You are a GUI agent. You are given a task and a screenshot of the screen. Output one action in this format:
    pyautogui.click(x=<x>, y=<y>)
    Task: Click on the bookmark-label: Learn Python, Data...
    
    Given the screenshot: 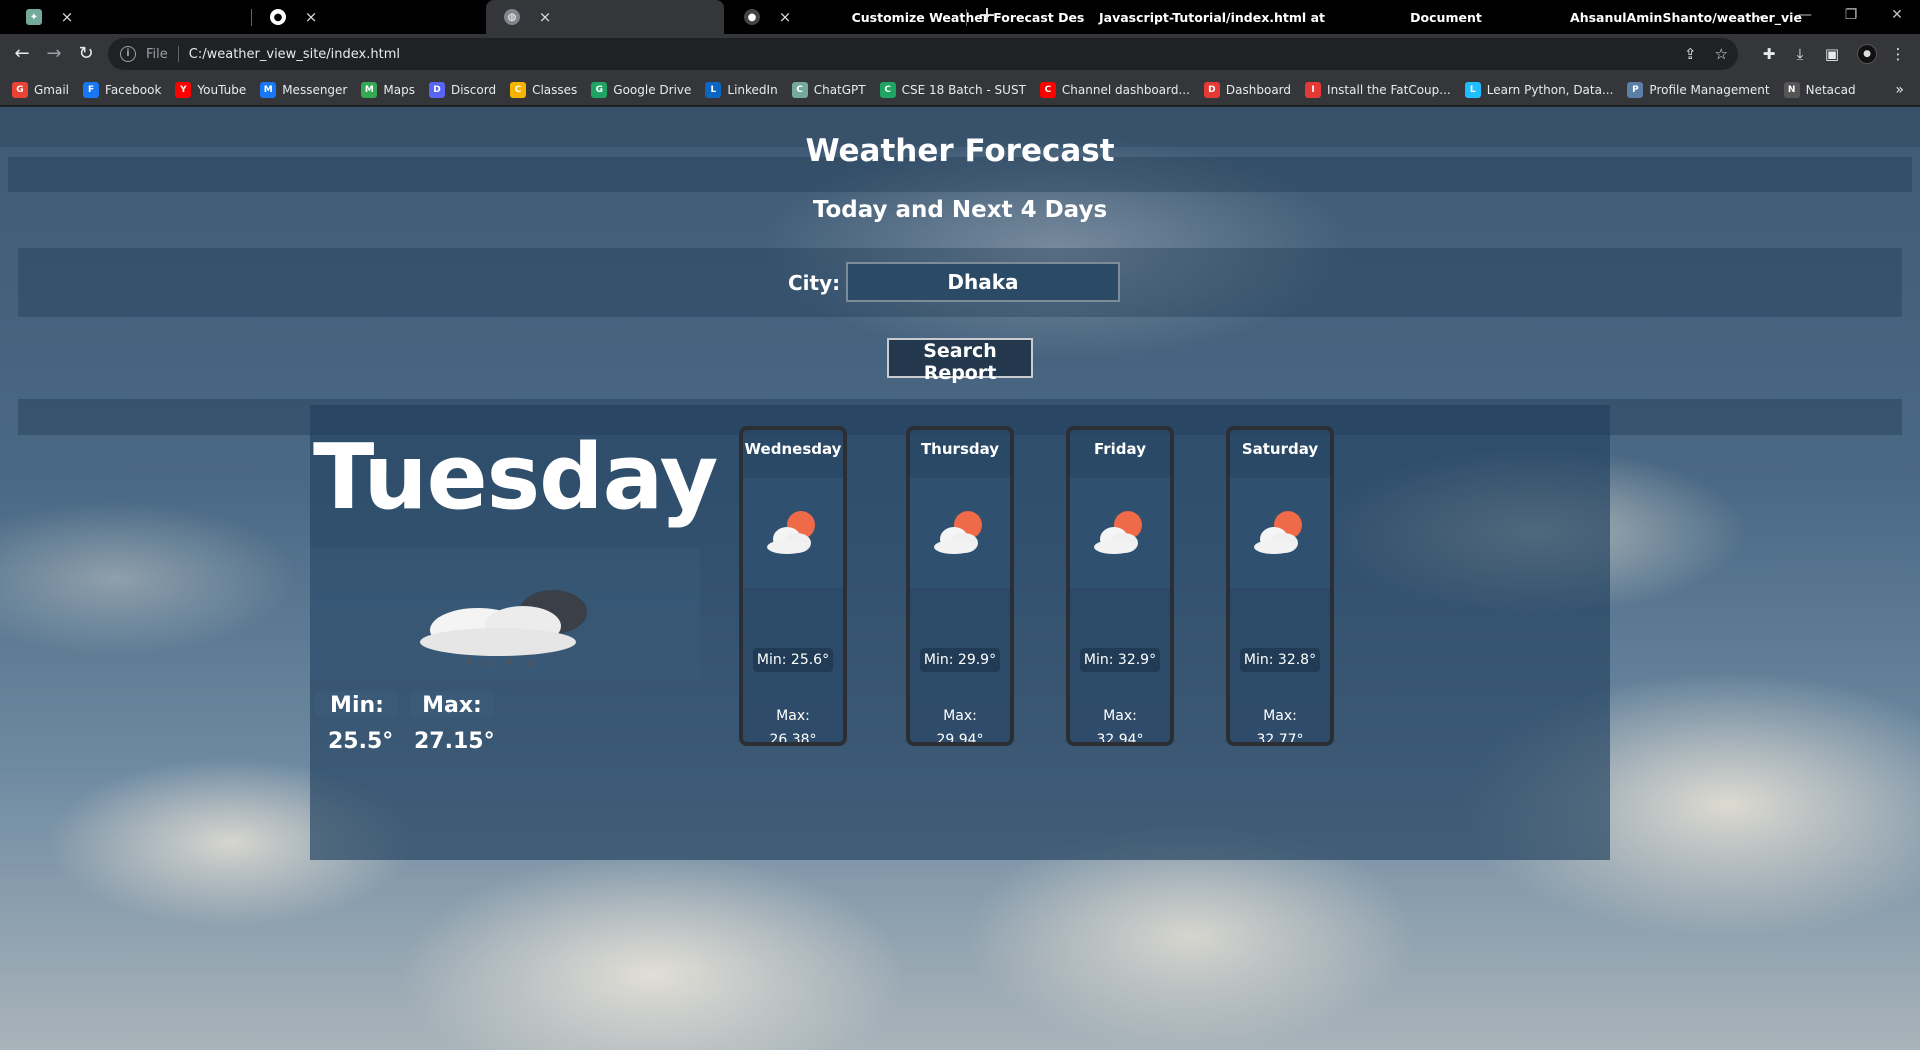 What is the action you would take?
    pyautogui.click(x=1550, y=89)
    